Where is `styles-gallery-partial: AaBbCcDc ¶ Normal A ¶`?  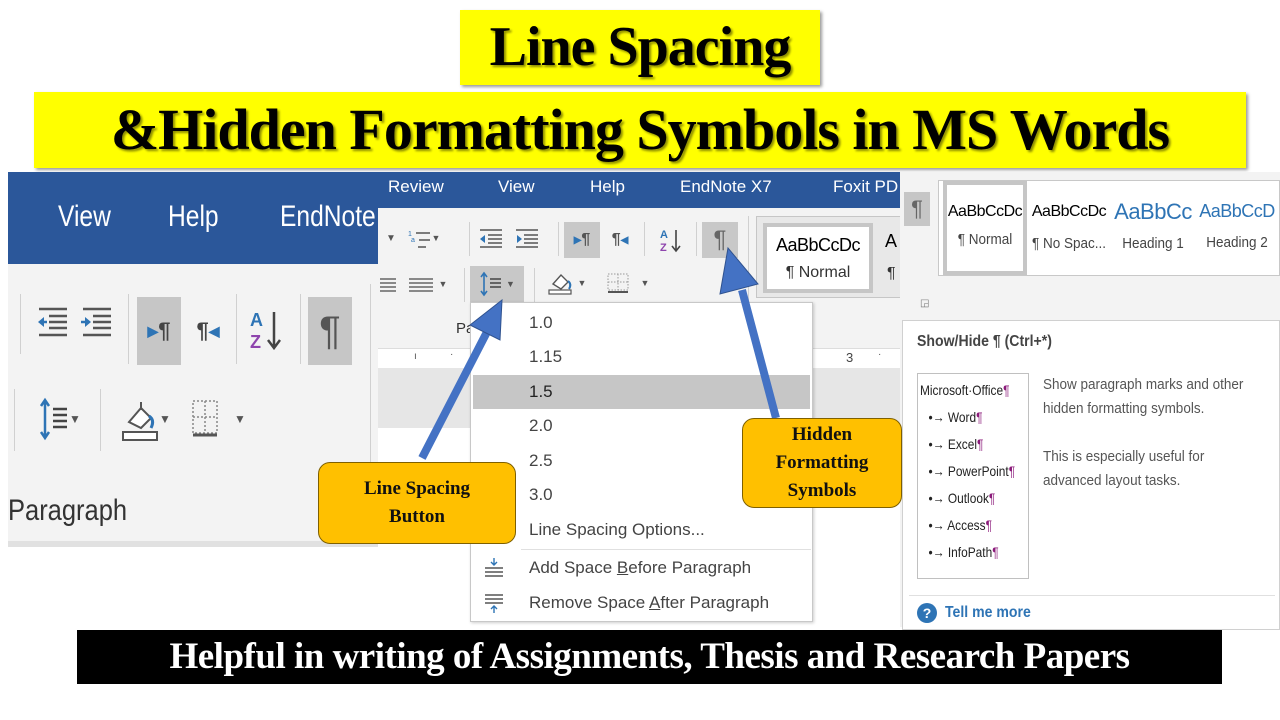 styles-gallery-partial: AaBbCcDc ¶ Normal A ¶ is located at coordinates (831, 257).